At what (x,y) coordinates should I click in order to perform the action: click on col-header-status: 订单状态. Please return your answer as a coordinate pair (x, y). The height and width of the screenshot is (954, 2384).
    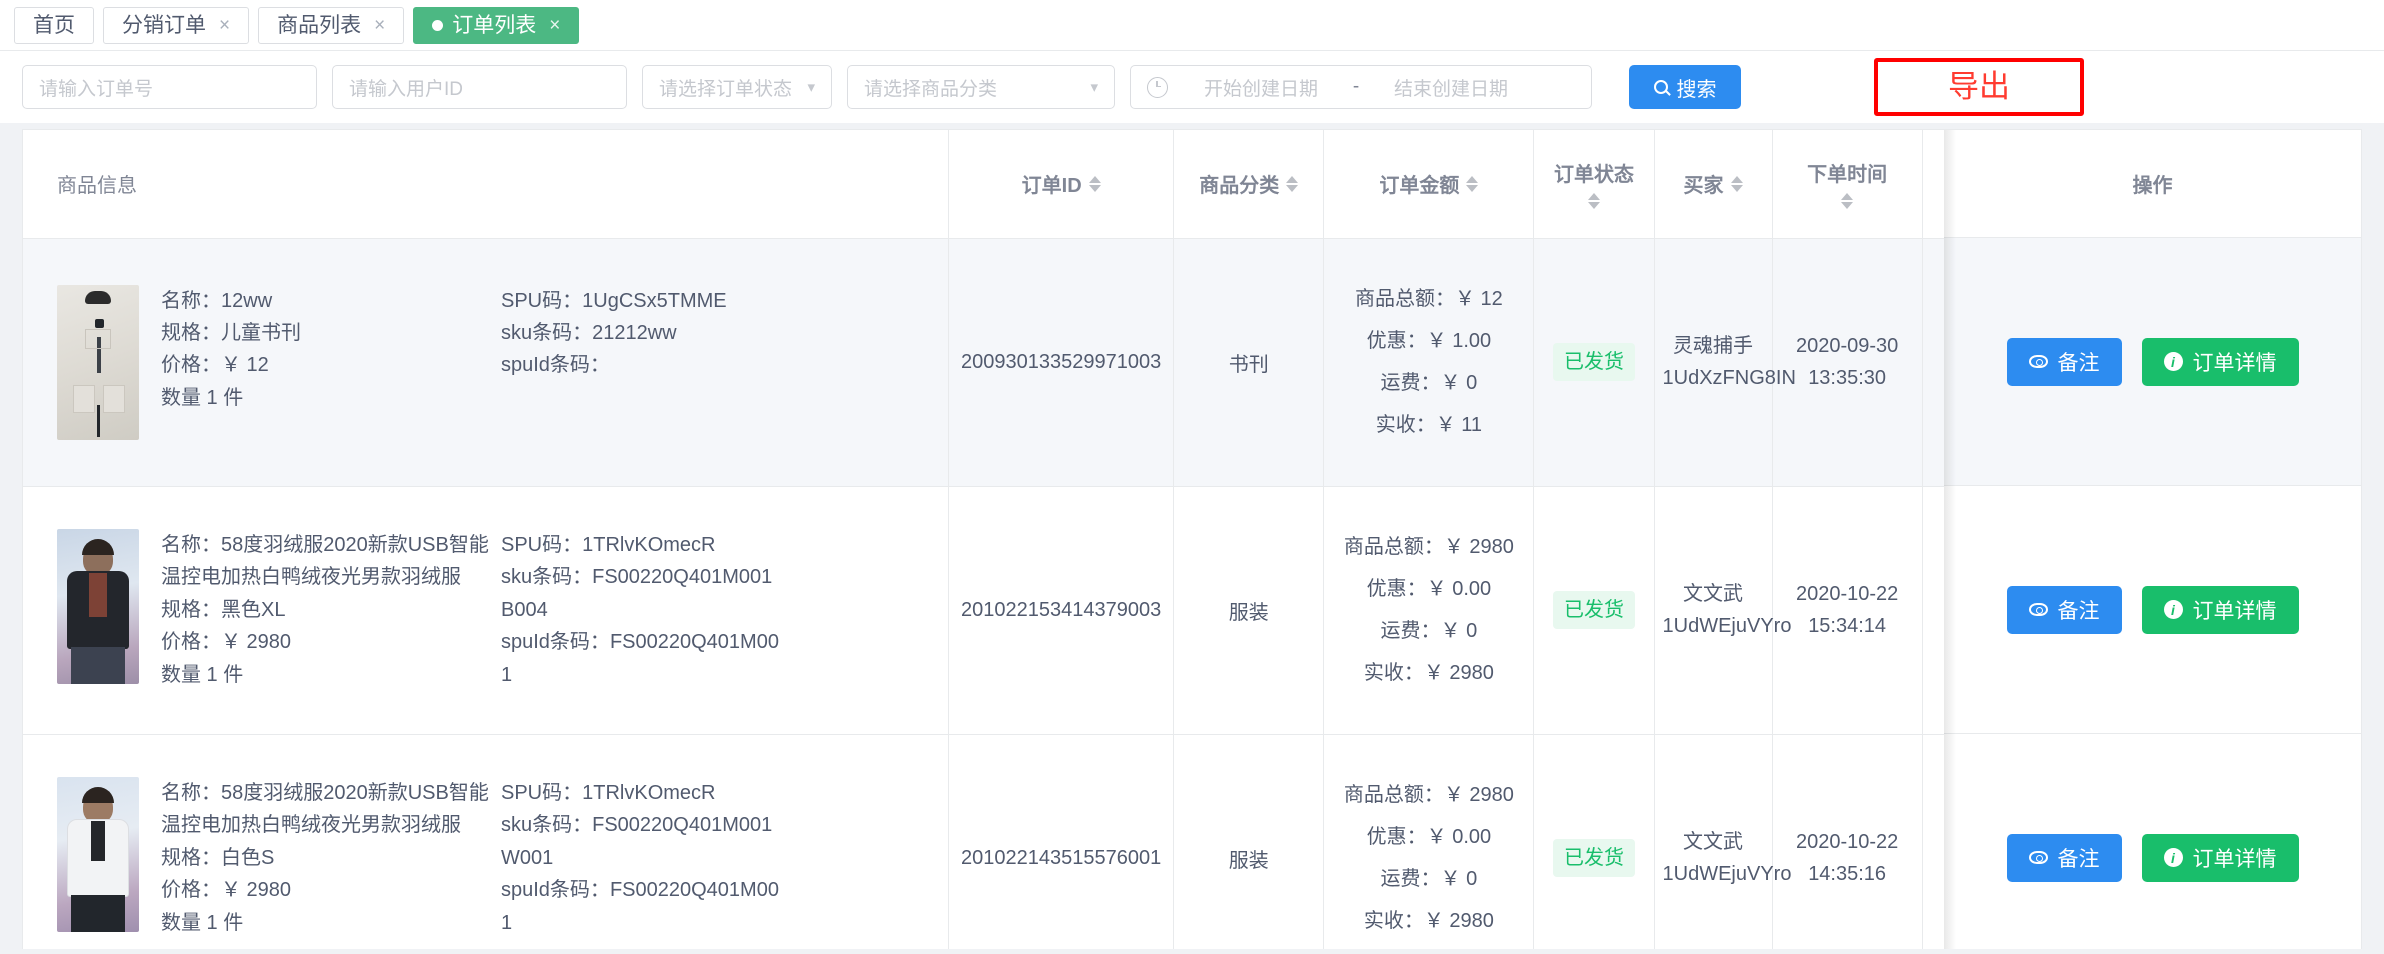
    Looking at the image, I should click on (1594, 184).